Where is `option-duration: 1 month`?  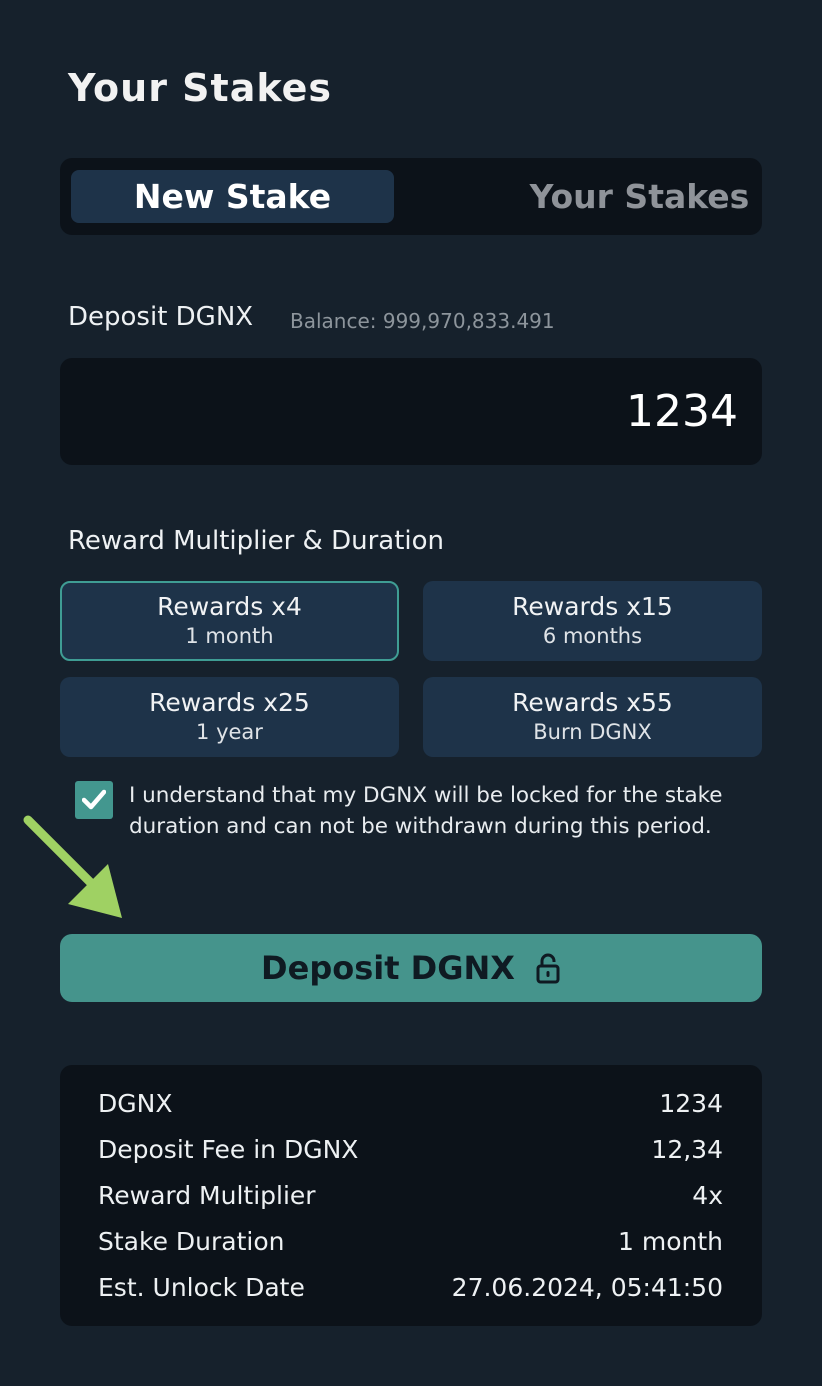
option-duration: 1 month is located at coordinates (229, 636).